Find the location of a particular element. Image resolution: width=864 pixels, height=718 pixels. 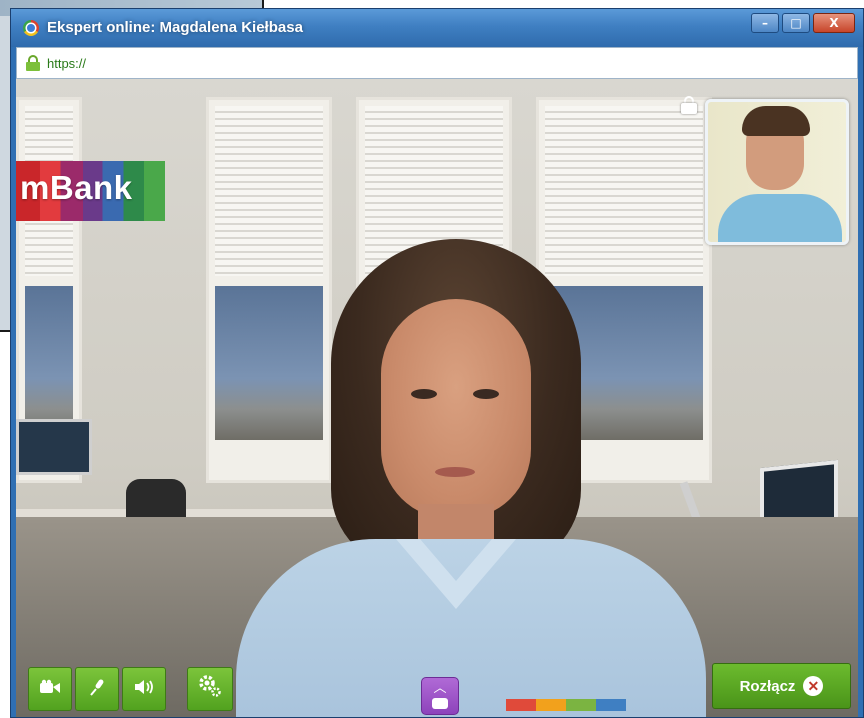

close-button: X is located at coordinates (834, 23).